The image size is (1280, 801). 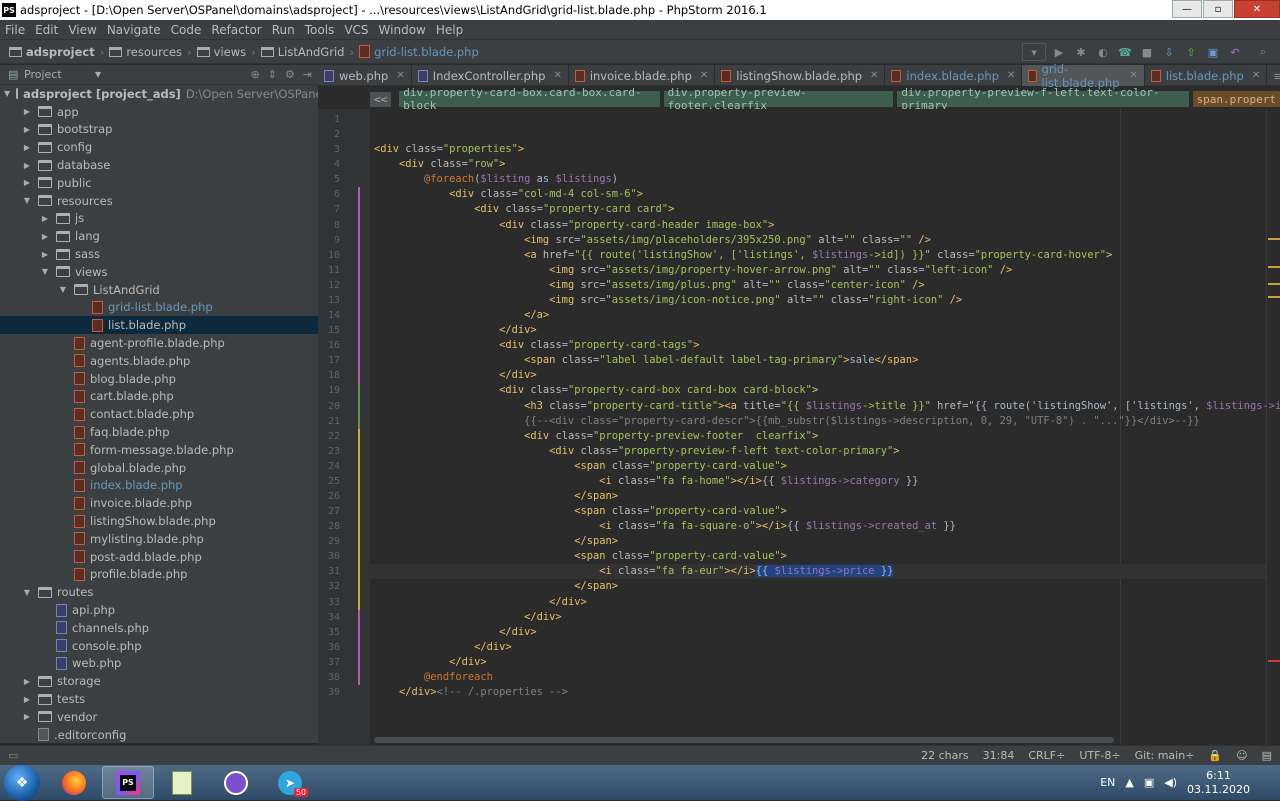 What do you see at coordinates (642, 75) in the screenshot?
I see `editor-tab: invoice.blade.php ✕` at bounding box center [642, 75].